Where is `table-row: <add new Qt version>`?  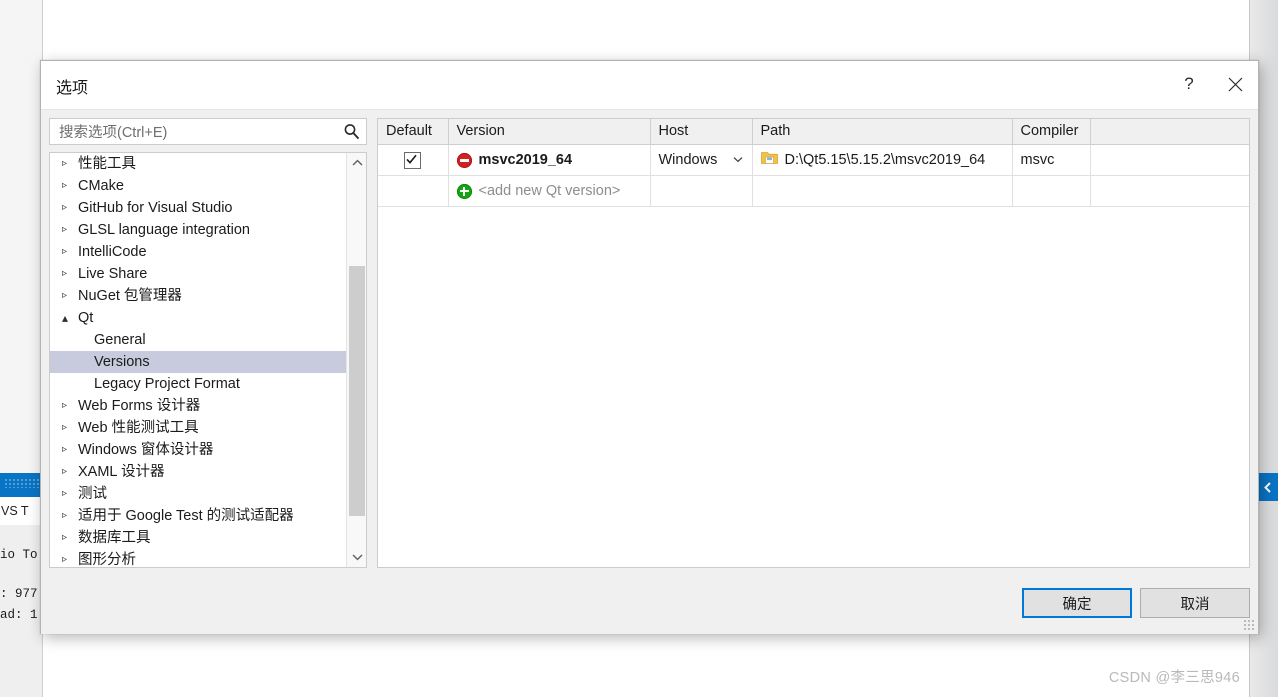 table-row: <add new Qt version> is located at coordinates (813, 191).